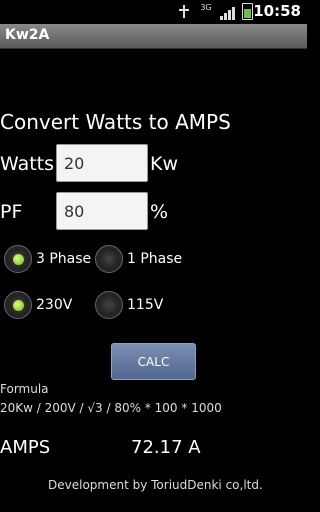 The image size is (320, 512). I want to click on amps-label: AMPS, so click(25, 447).